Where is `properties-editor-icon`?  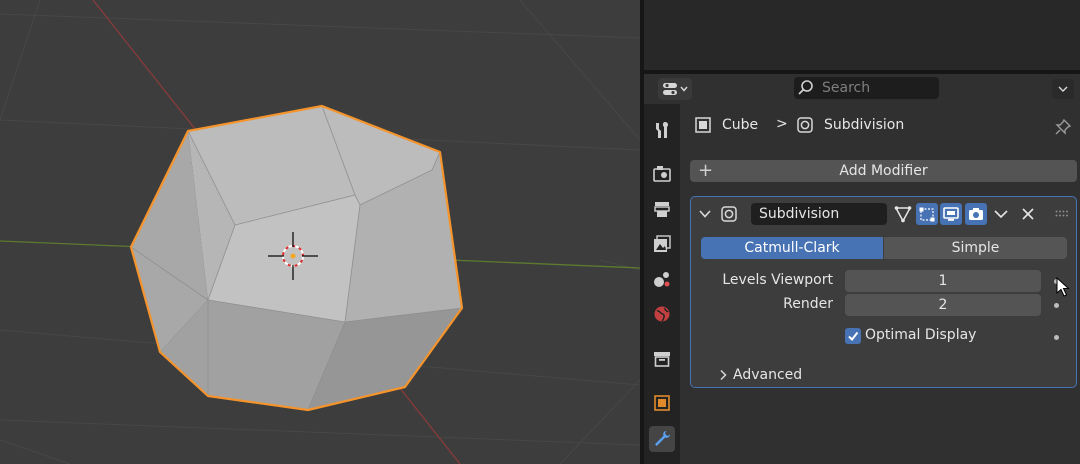 properties-editor-icon is located at coordinates (670, 89).